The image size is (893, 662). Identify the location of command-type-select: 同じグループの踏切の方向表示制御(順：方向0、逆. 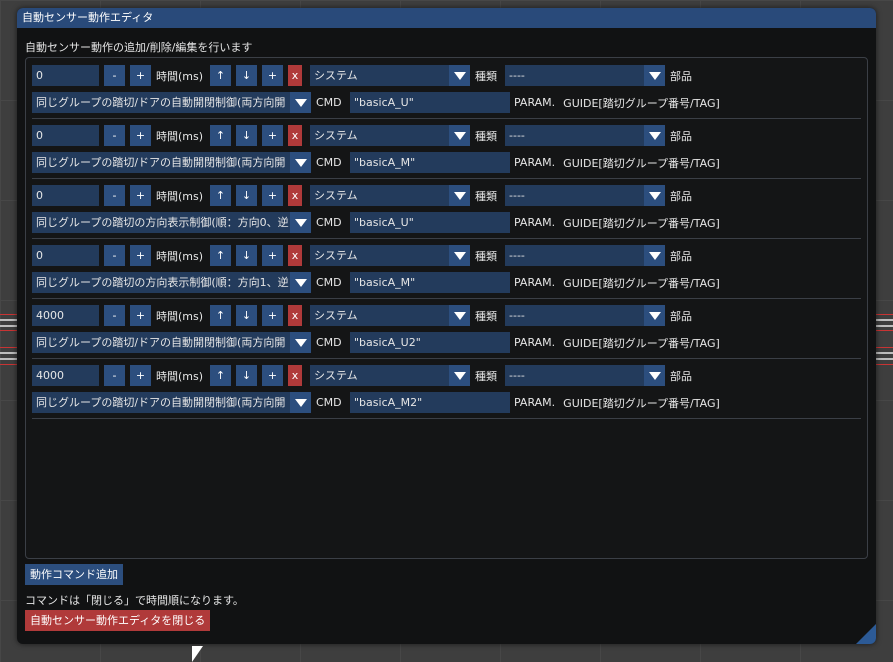
(171, 222).